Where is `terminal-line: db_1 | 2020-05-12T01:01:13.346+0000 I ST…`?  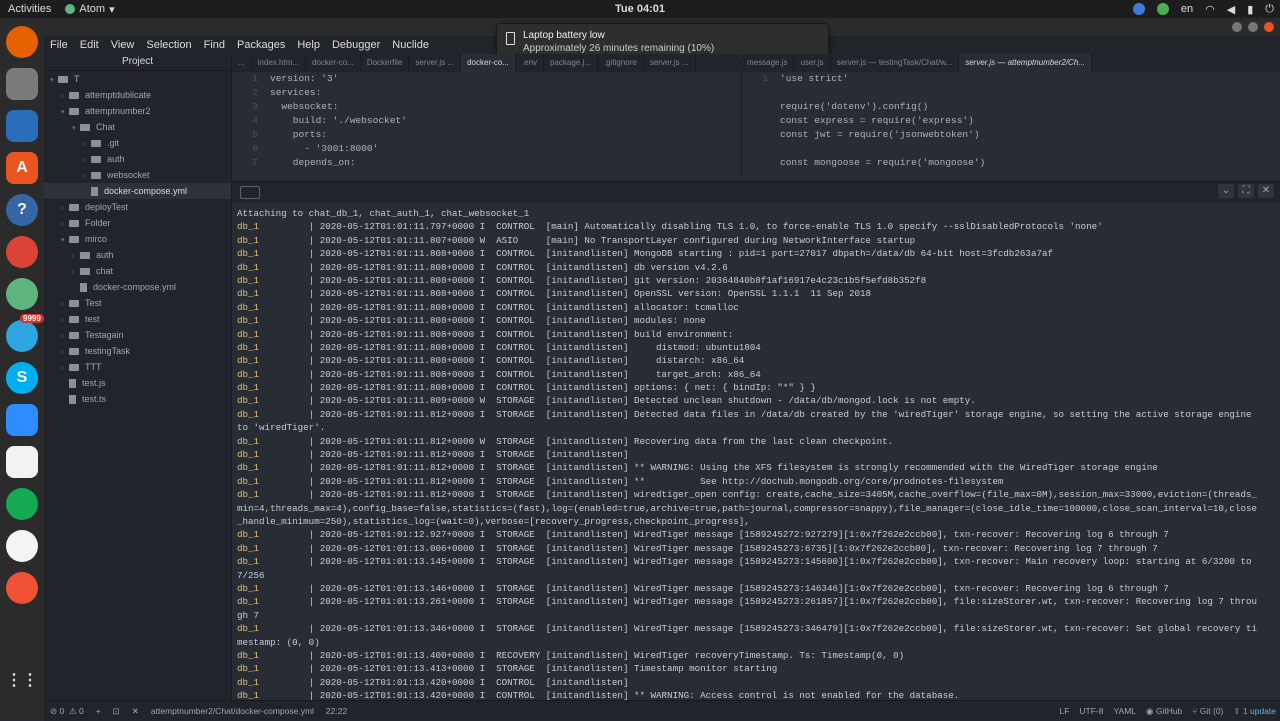 terminal-line: db_1 | 2020-05-12T01:01:13.346+0000 I ST… is located at coordinates (758, 628).